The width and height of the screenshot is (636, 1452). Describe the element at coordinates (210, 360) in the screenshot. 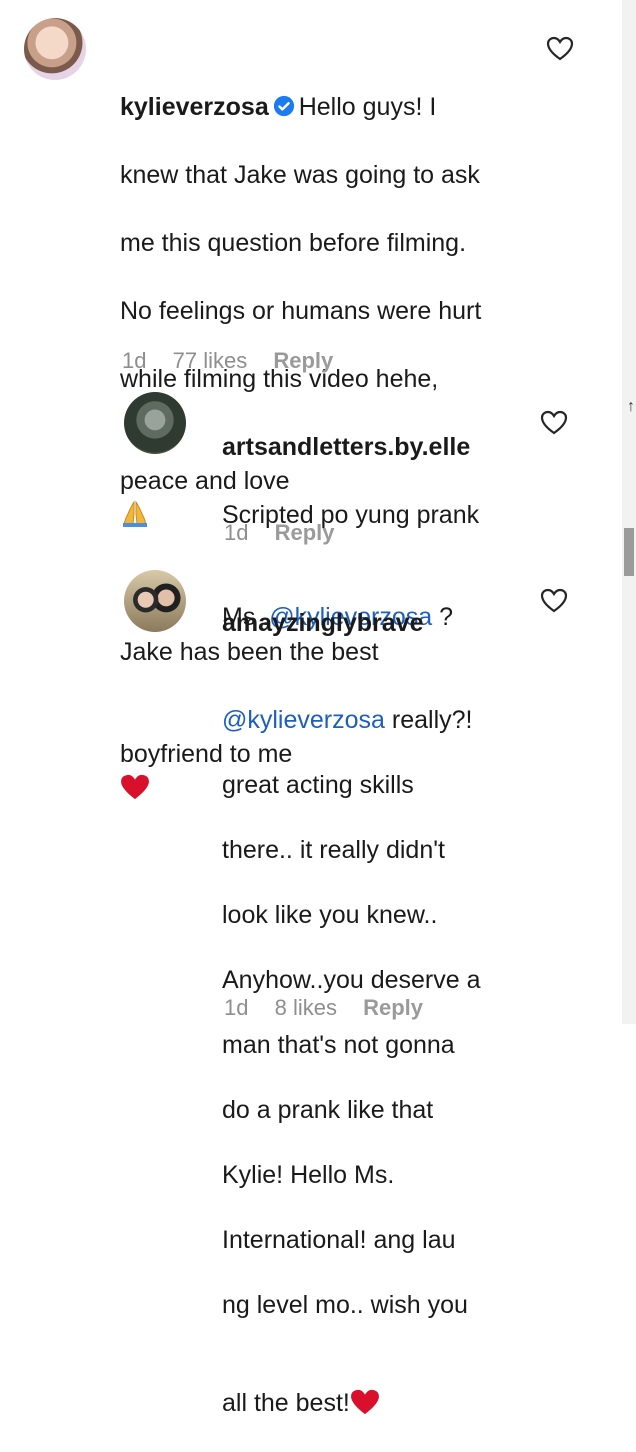

I see `likes-count: 77 likes` at that location.